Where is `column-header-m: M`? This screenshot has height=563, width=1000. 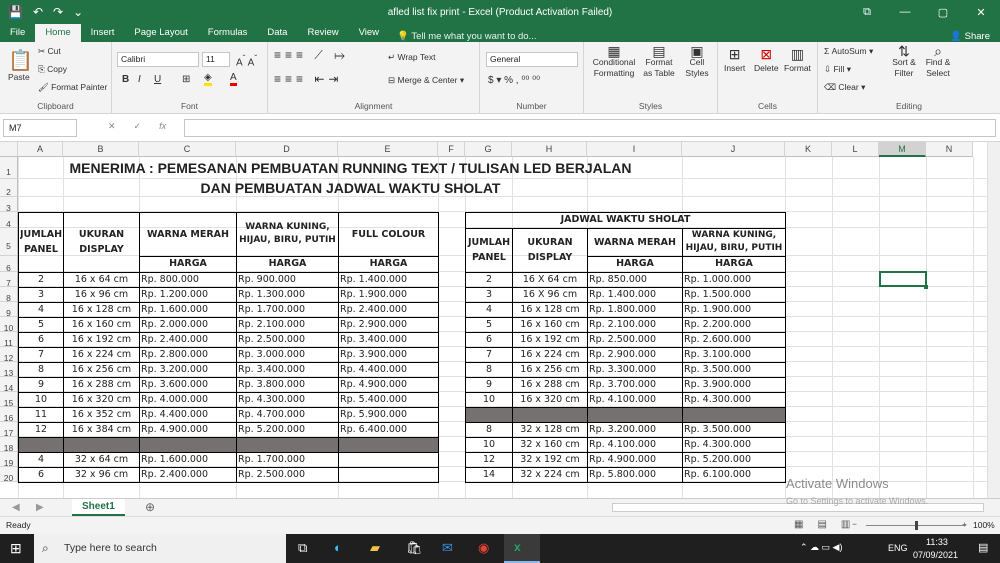 column-header-m: M is located at coordinates (902, 149).